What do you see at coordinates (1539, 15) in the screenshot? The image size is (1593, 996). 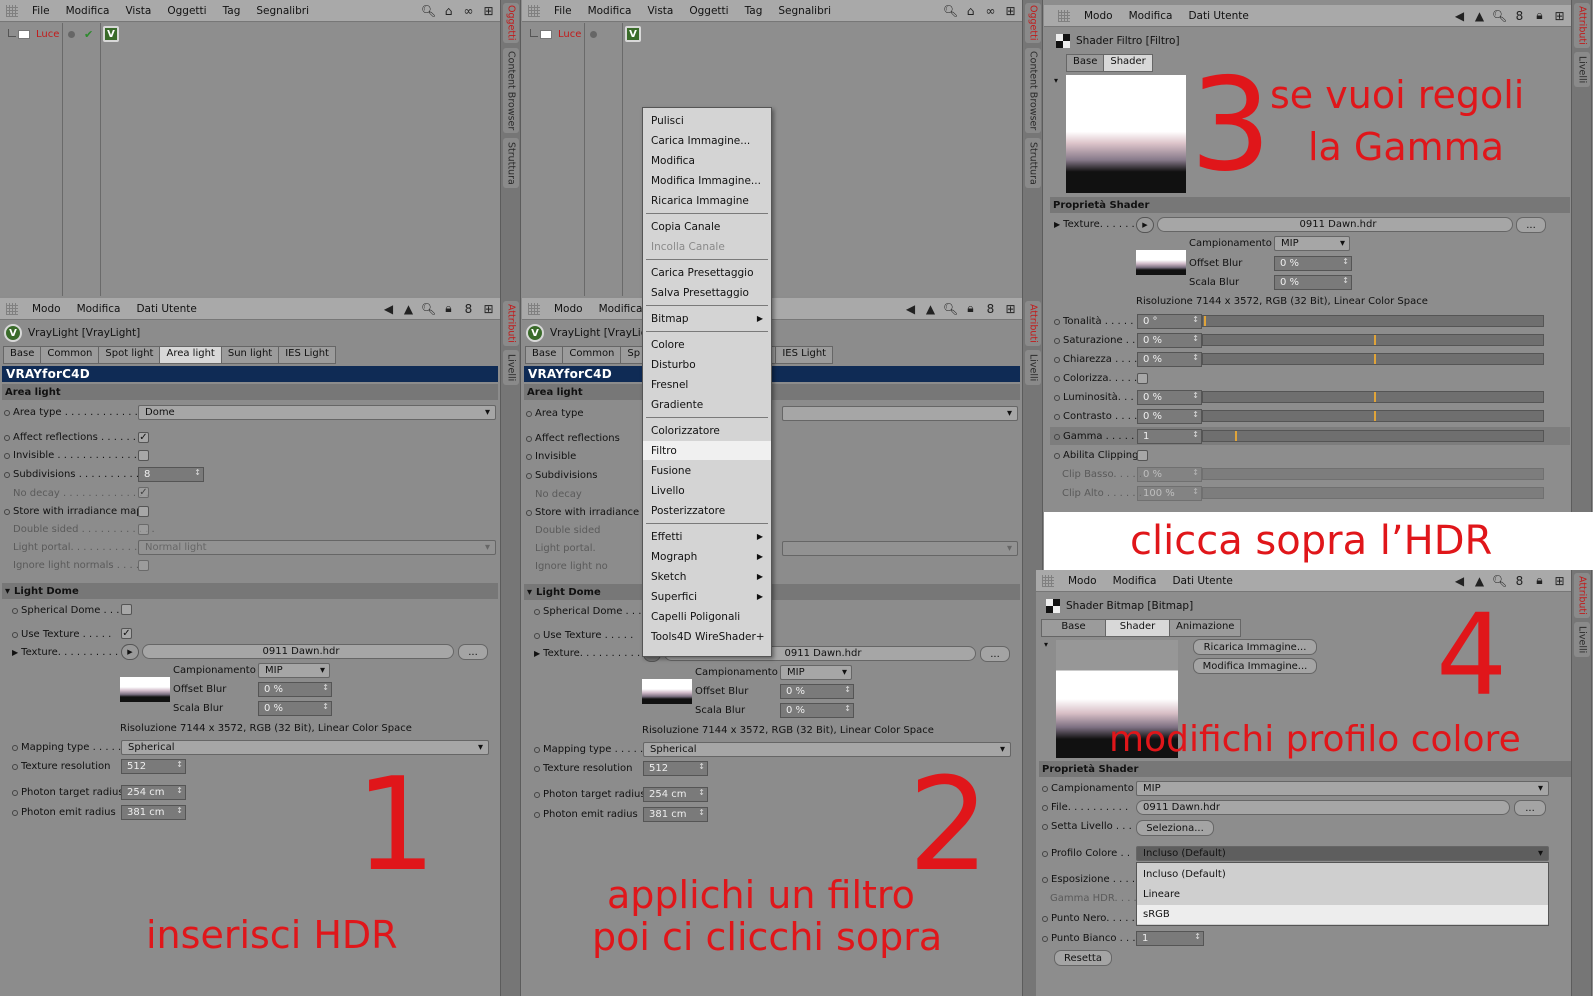 I see `lock-icon: 🔒︎` at bounding box center [1539, 15].